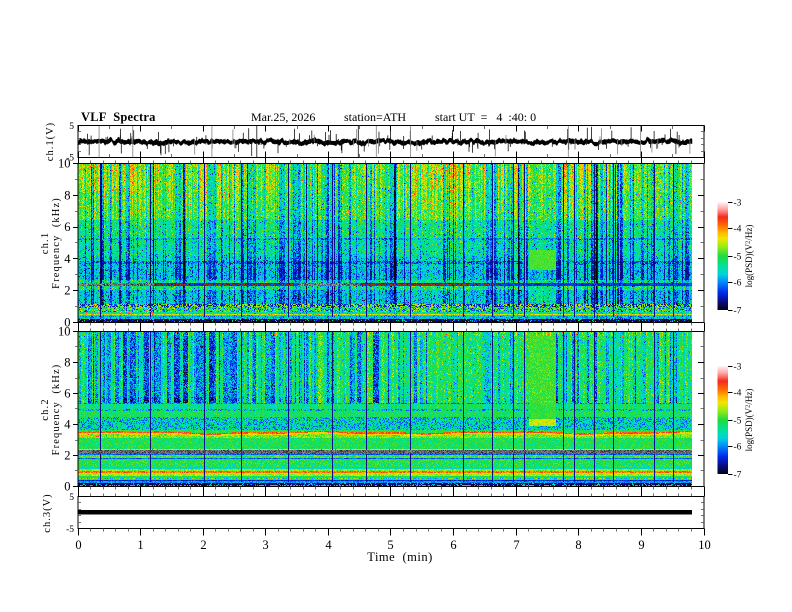 The image size is (792, 612). I want to click on svg-text: ch.1(V), so click(50, 141).